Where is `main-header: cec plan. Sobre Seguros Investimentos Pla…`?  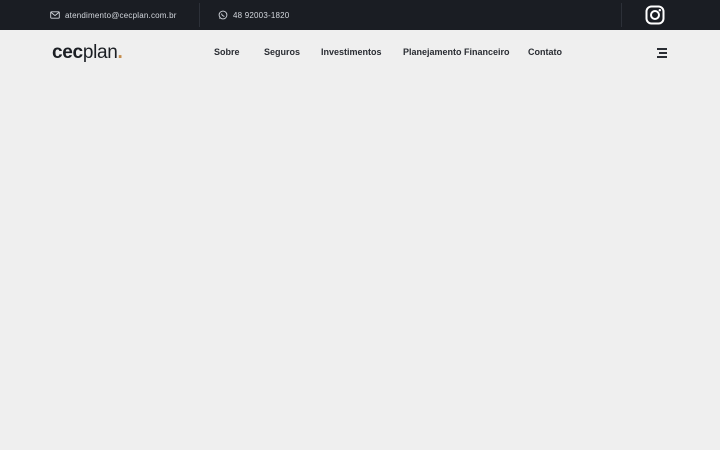
main-header: cec plan. Sobre Seguros Investimentos Pla… is located at coordinates (360, 53).